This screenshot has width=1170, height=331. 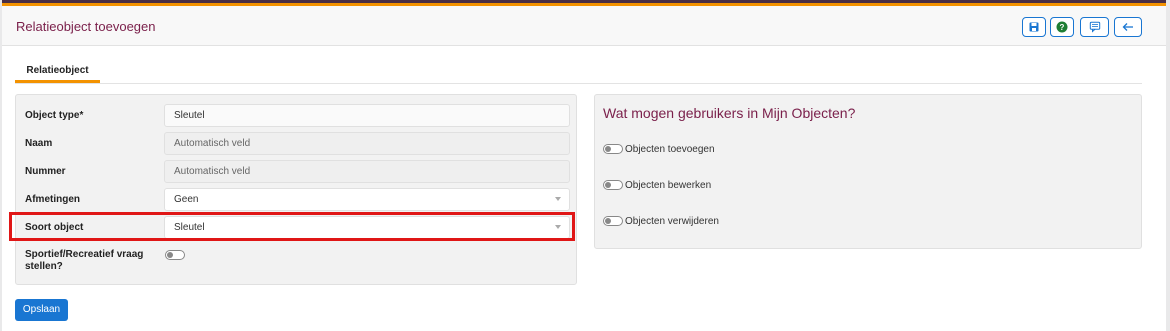 What do you see at coordinates (54, 115) in the screenshot?
I see `object-type-label: Object type*` at bounding box center [54, 115].